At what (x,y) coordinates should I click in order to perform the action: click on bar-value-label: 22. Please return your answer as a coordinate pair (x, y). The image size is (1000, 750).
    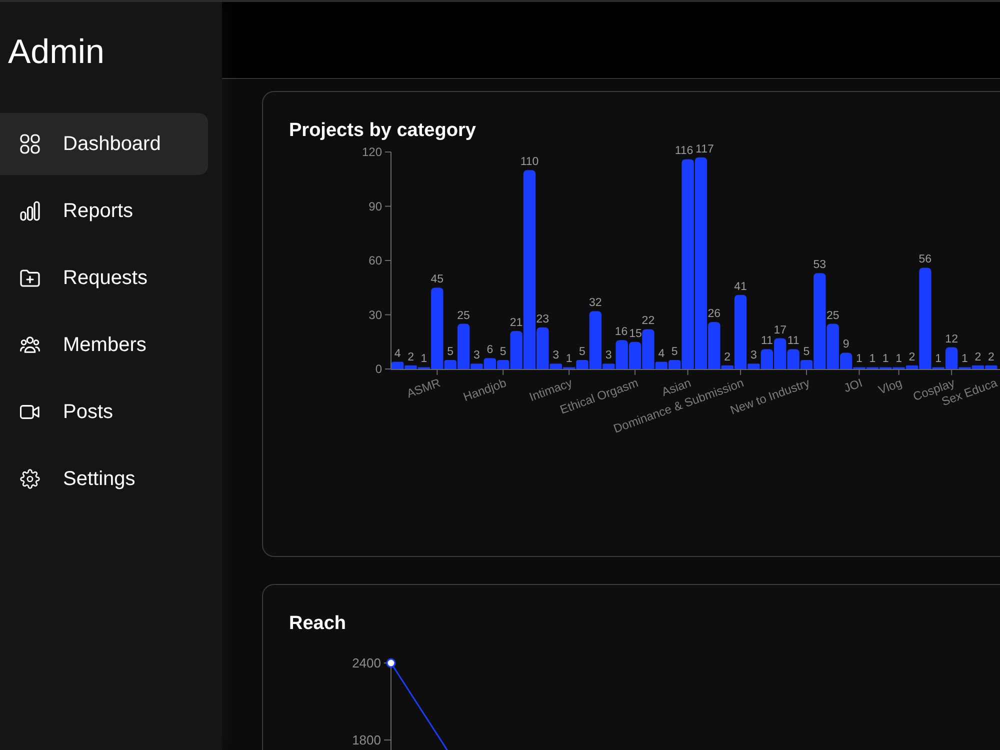
    Looking at the image, I should click on (648, 321).